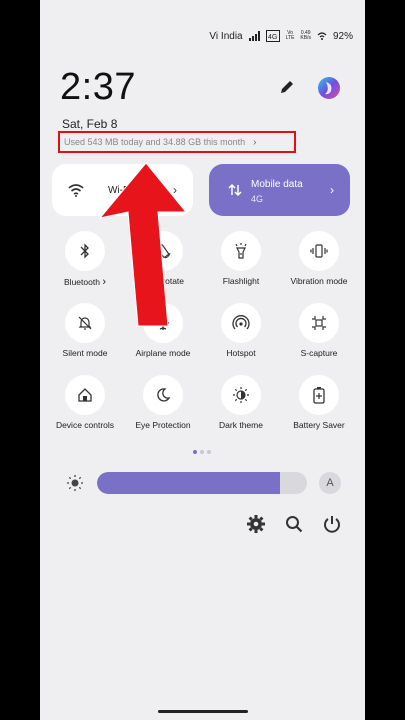 The width and height of the screenshot is (405, 720). I want to click on avatar, so click(329, 88).